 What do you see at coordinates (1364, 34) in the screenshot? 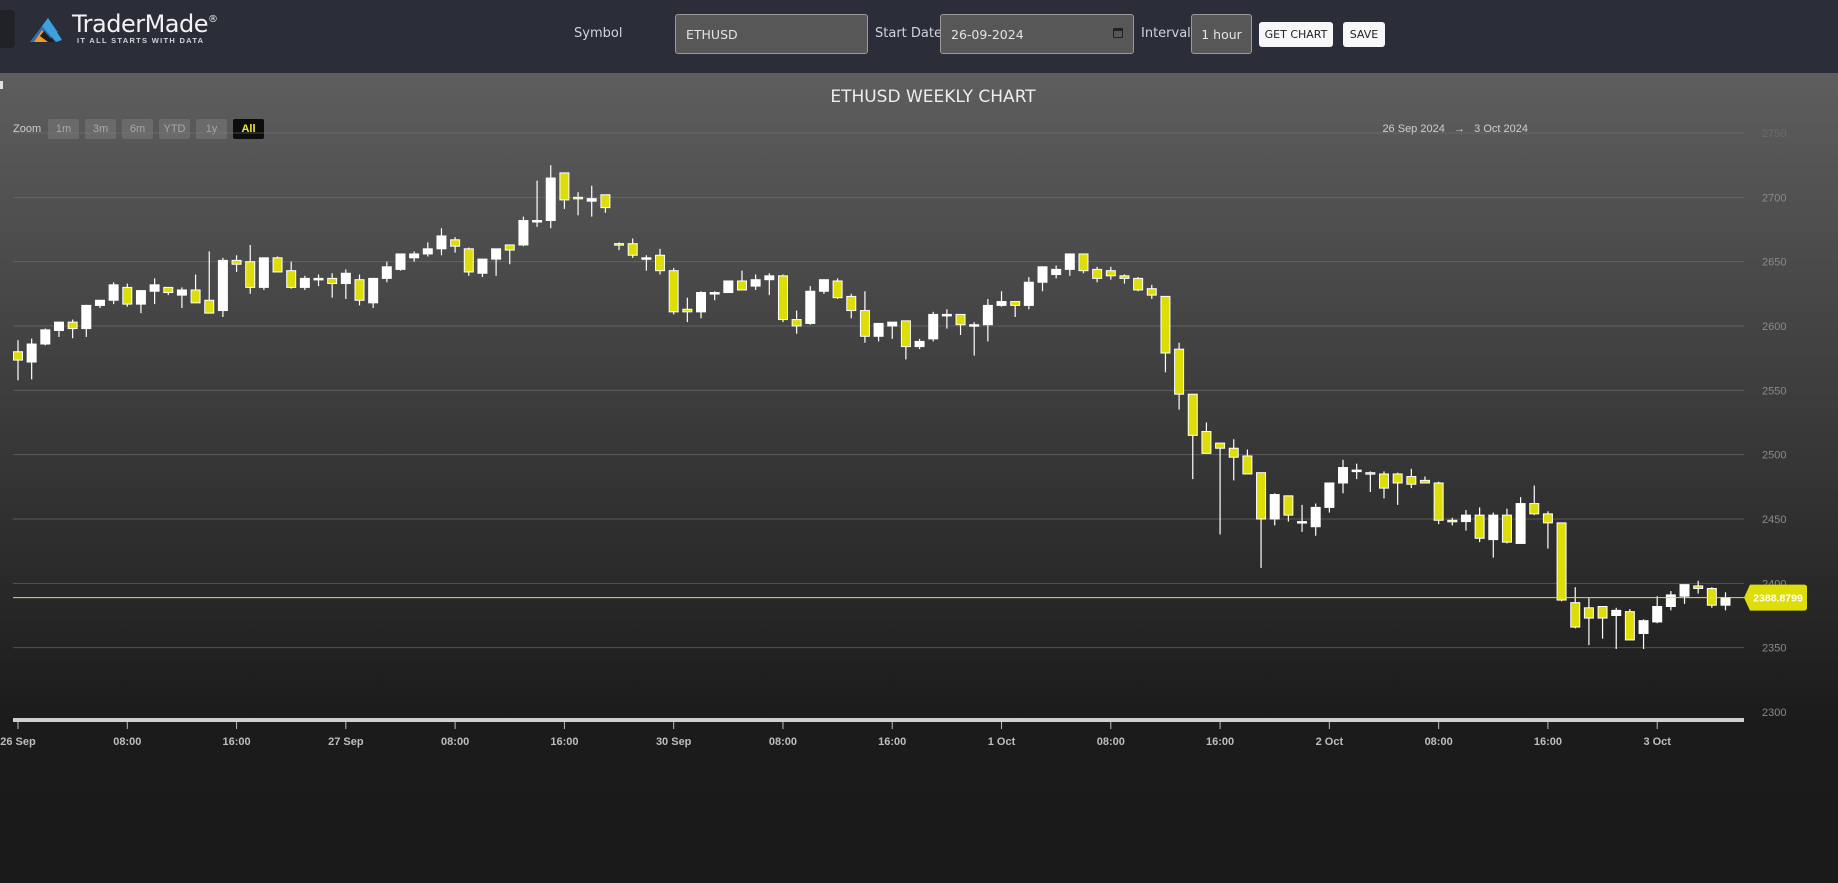
I see `save-button: SAVE` at bounding box center [1364, 34].